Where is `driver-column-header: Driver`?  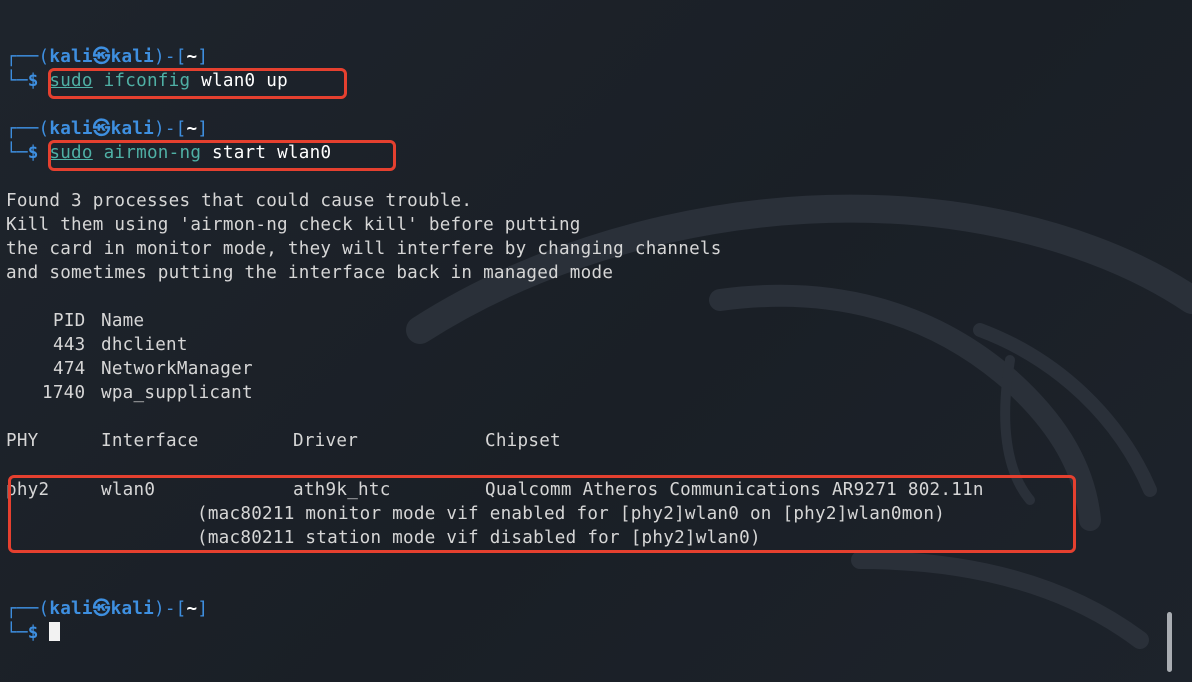 driver-column-header: Driver is located at coordinates (326, 441).